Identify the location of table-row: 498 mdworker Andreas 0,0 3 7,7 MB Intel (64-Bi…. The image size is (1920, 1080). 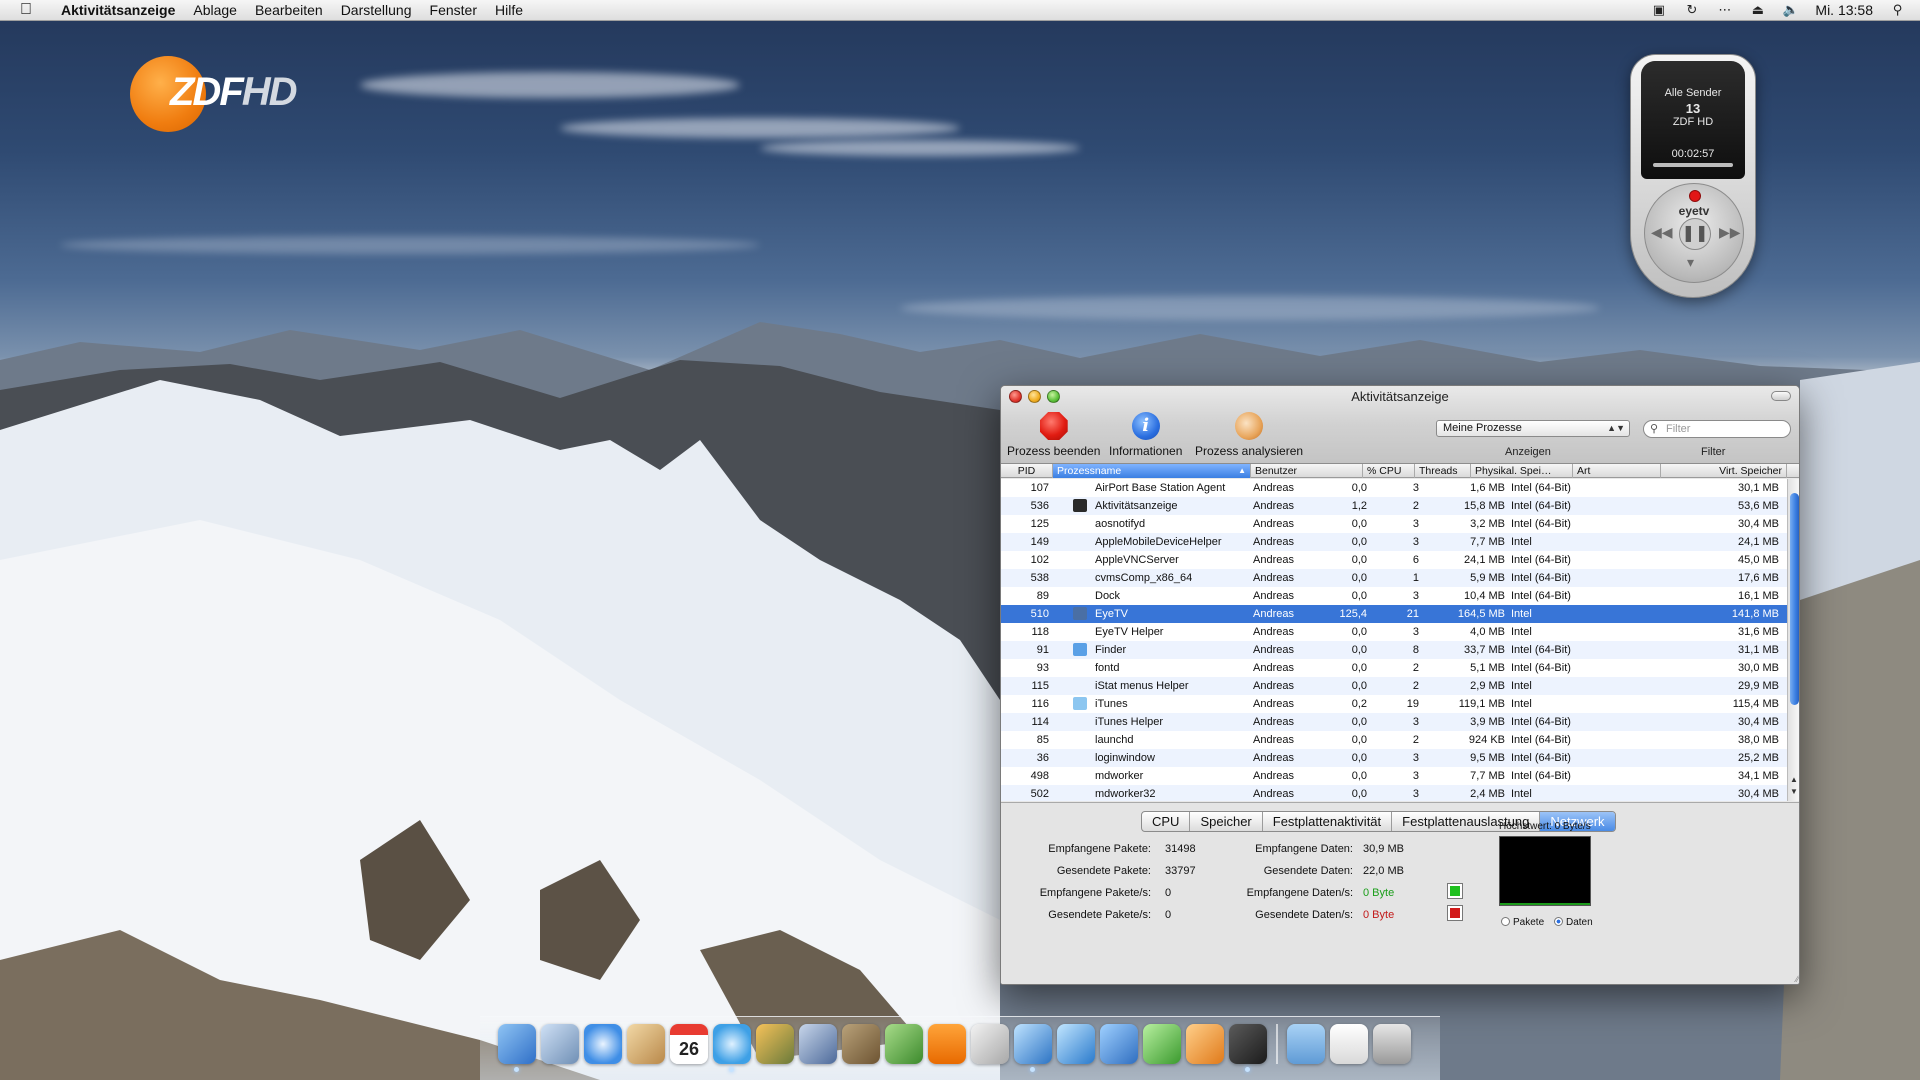
(1394, 776).